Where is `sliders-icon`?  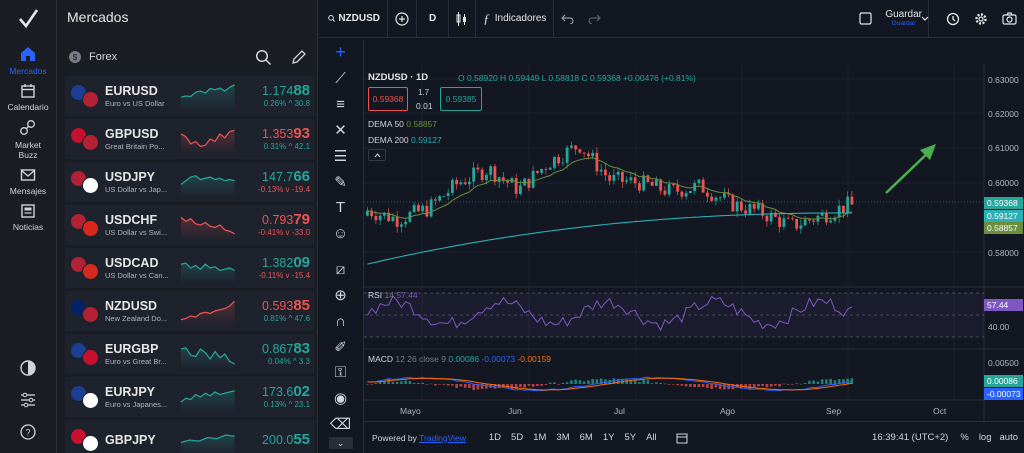
sliders-icon is located at coordinates (28, 400).